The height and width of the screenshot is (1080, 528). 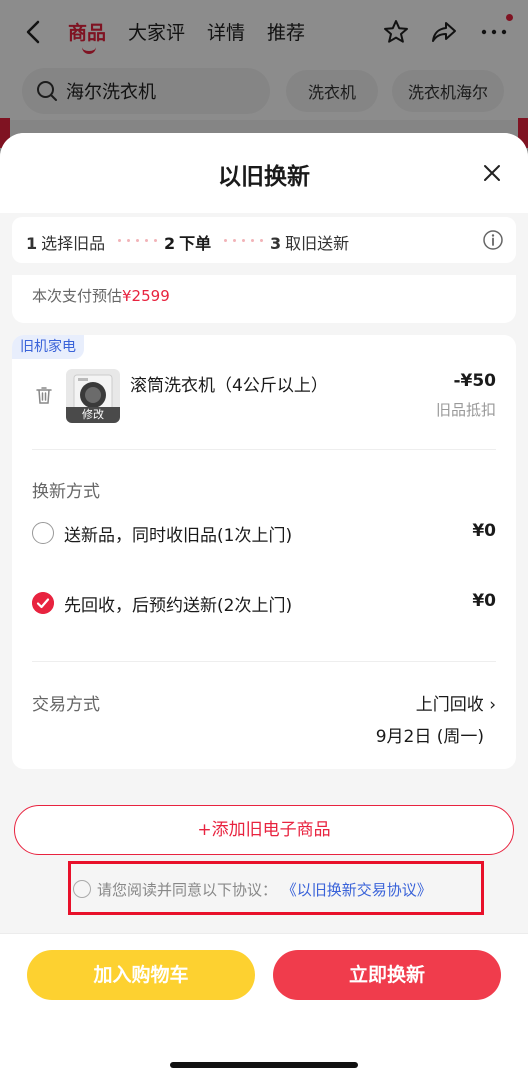 What do you see at coordinates (66, 492) in the screenshot?
I see `renewal-method-label: 换新方式` at bounding box center [66, 492].